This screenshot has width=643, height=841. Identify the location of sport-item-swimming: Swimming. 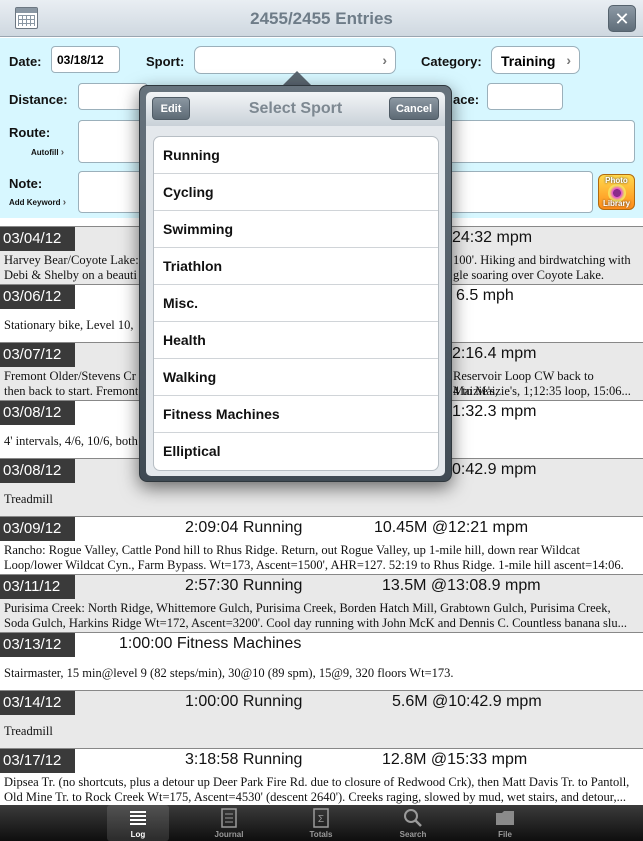
(296, 229).